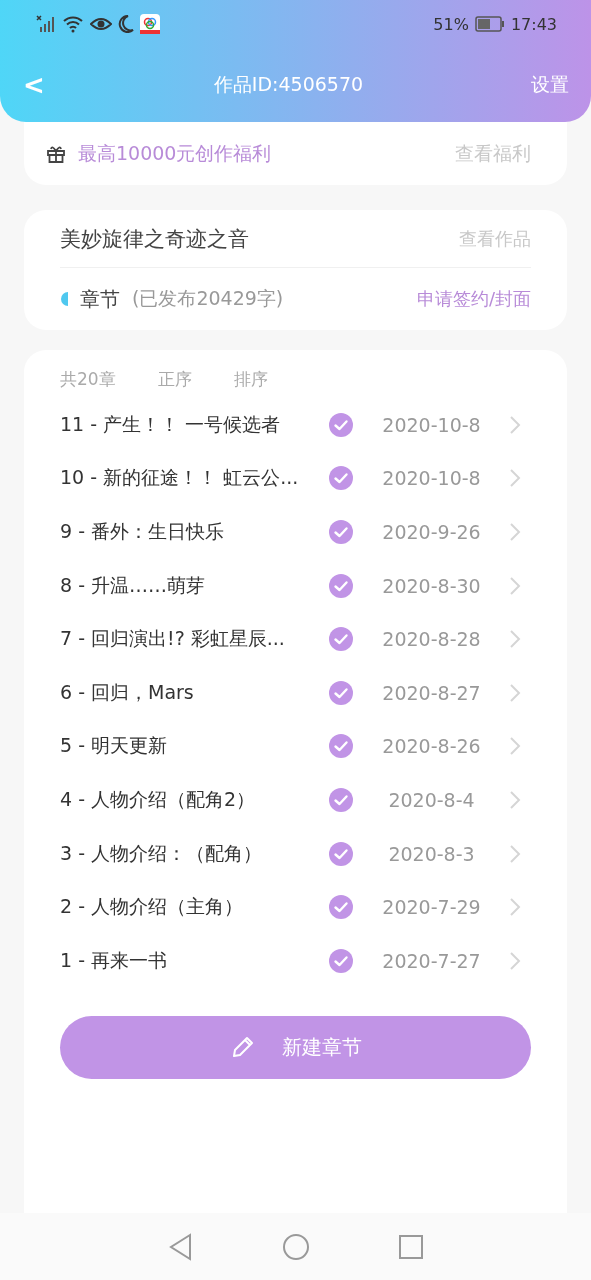 This screenshot has height=1280, width=591. What do you see at coordinates (208, 298) in the screenshot?
I see `published-info: (已发布20429字)` at bounding box center [208, 298].